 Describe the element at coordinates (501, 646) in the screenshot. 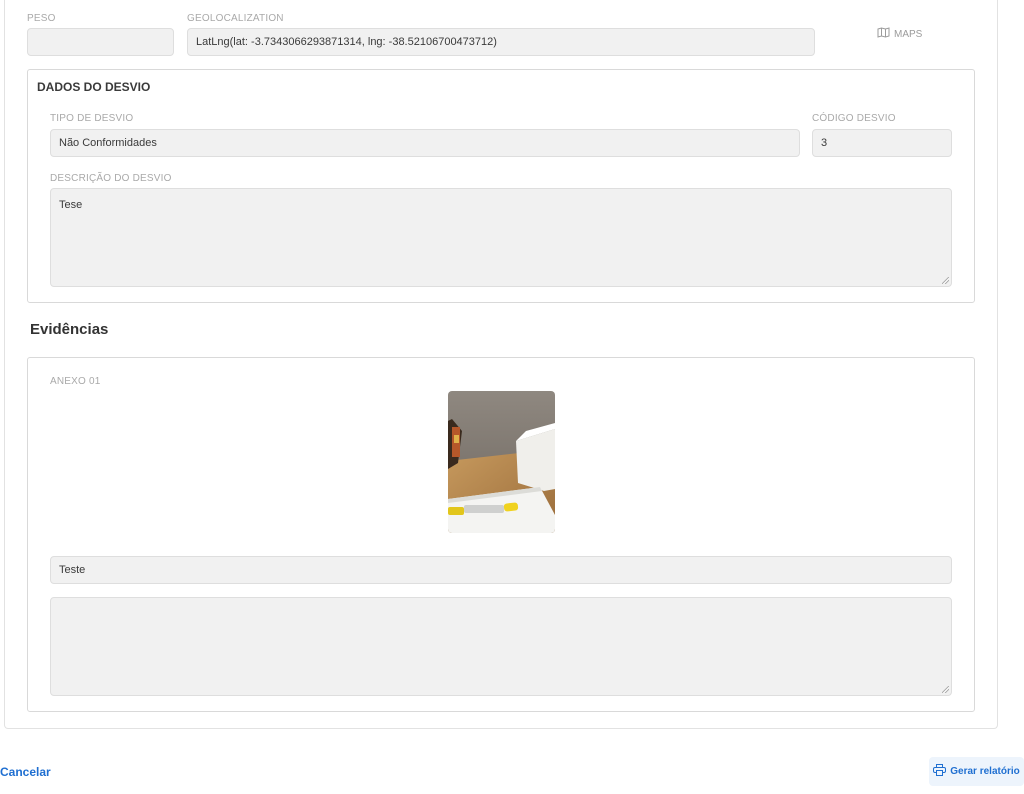

I see `evidence-notes-textarea` at that location.